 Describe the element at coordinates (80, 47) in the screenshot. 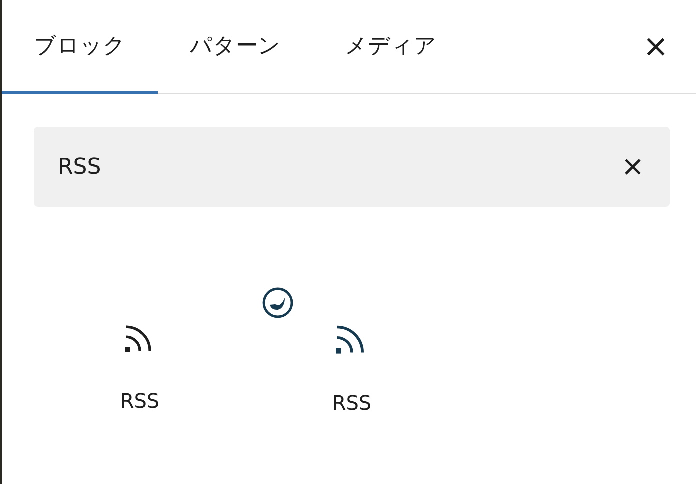

I see `tab: ブロック` at that location.